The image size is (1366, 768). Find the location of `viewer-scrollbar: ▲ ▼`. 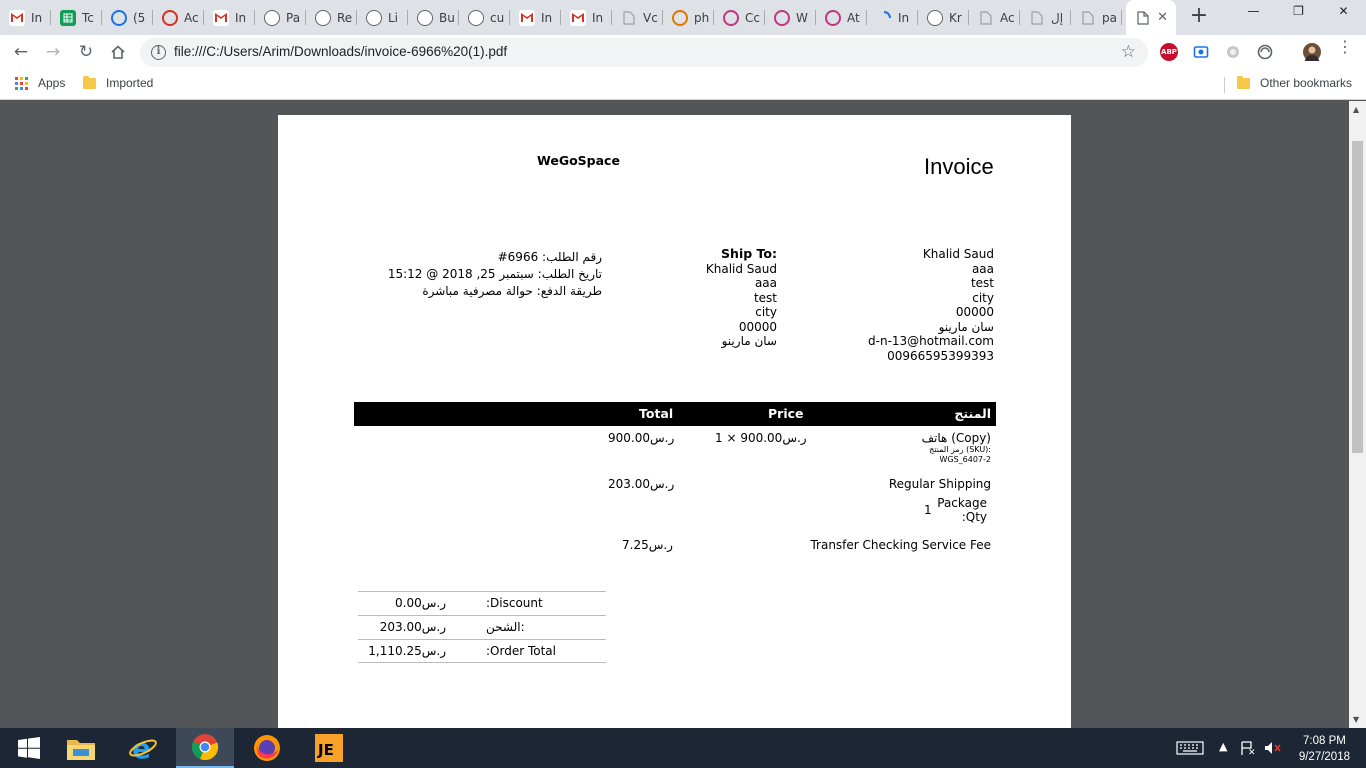

viewer-scrollbar: ▲ ▼ is located at coordinates (1357, 414).